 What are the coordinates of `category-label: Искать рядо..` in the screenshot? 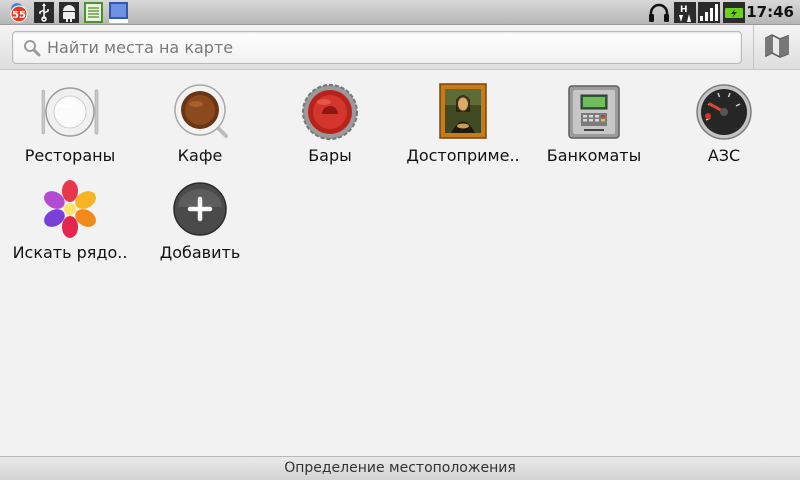 It's located at (70, 252).